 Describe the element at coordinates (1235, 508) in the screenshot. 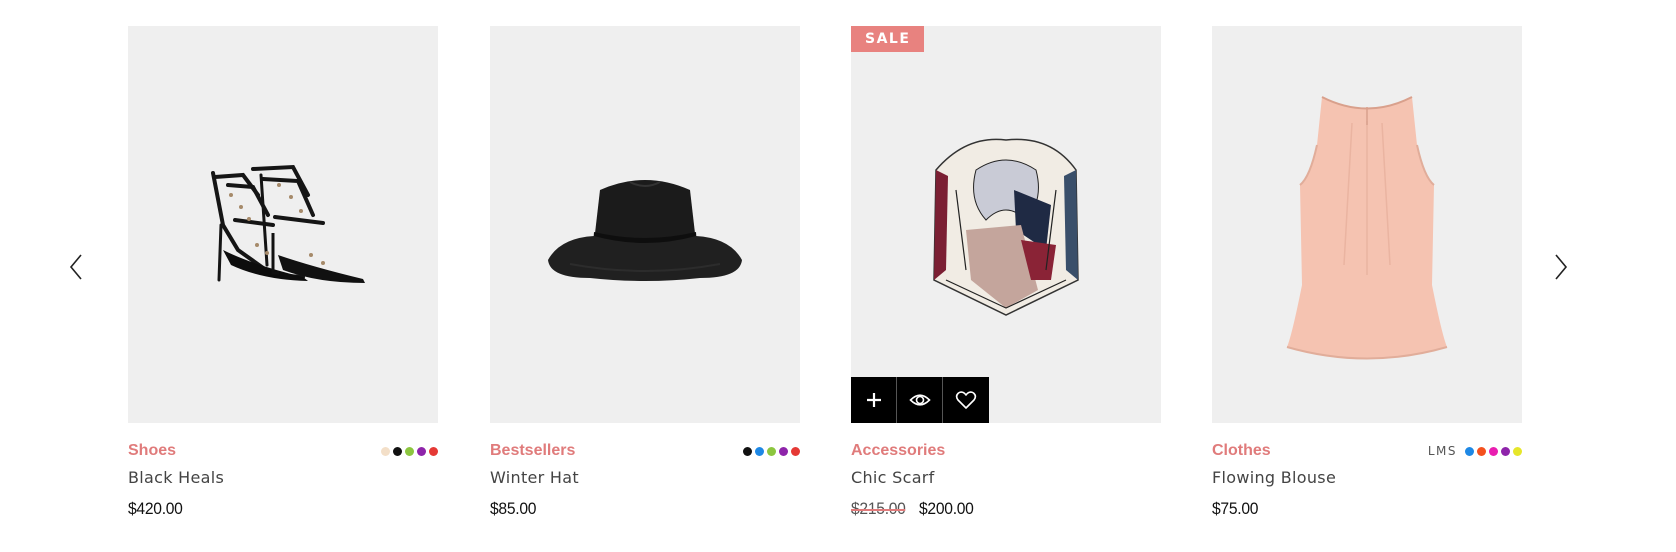

I see `product-price: $75.00` at that location.